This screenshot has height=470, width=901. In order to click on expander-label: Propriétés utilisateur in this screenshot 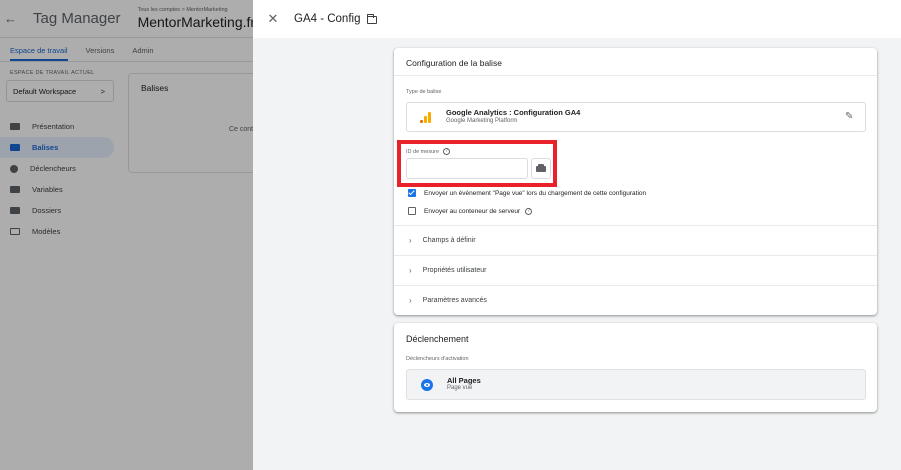, I will do `click(454, 270)`.